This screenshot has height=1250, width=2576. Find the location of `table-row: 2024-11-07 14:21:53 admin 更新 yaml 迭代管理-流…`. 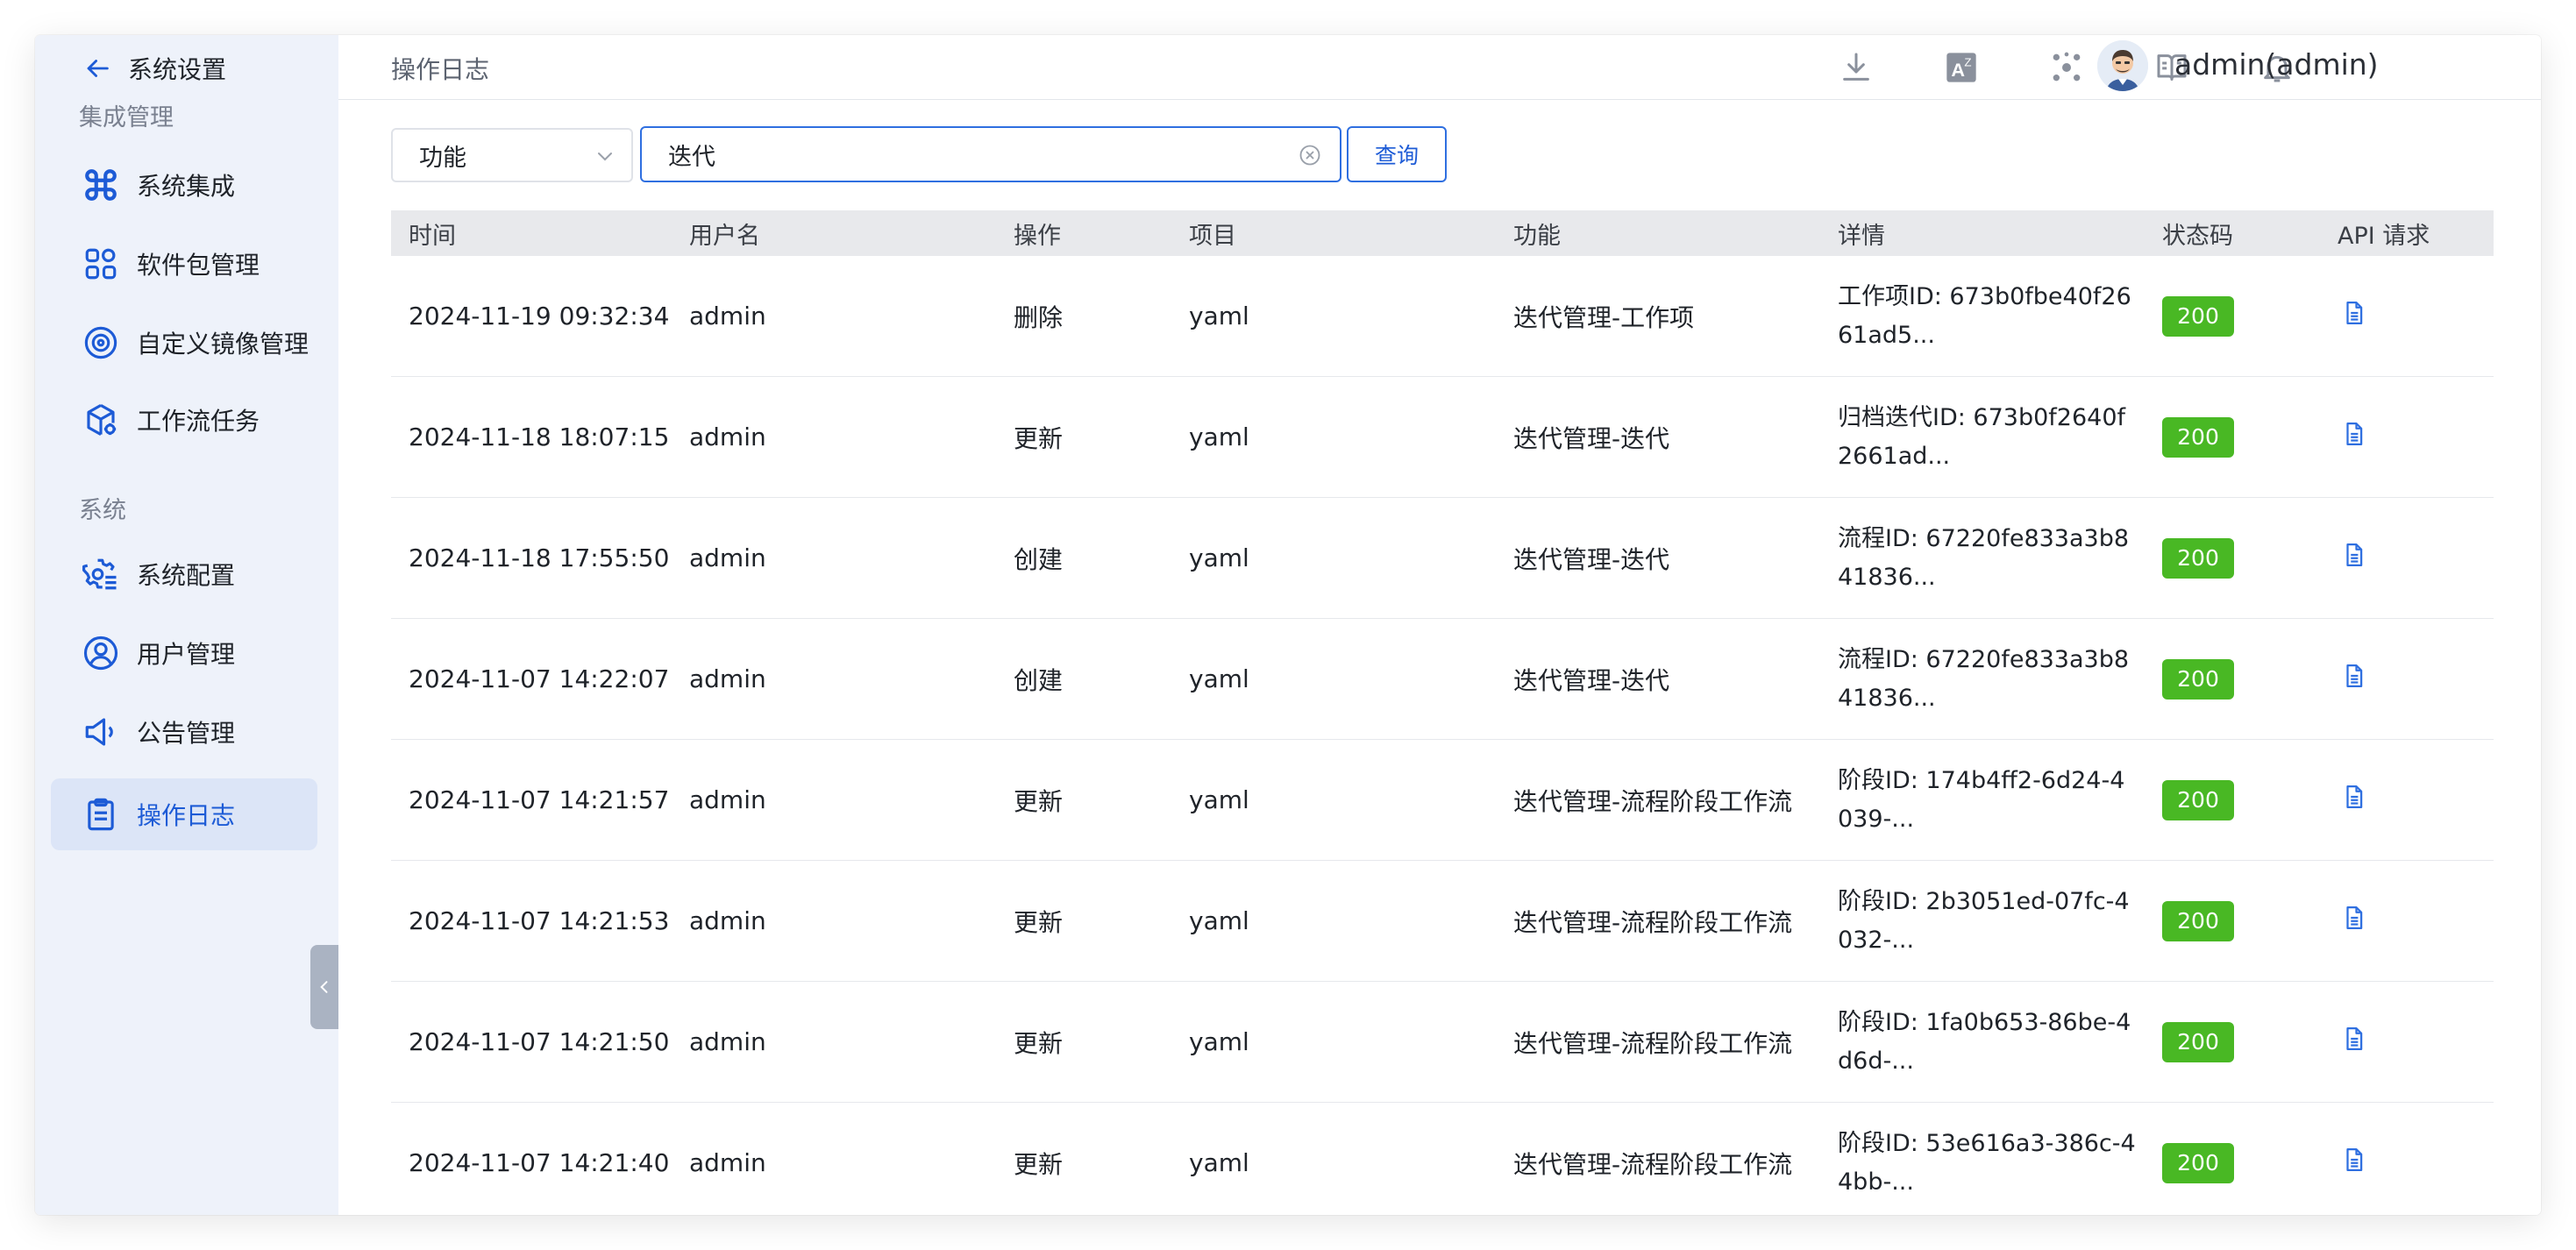

table-row: 2024-11-07 14:21:53 admin 更新 yaml 迭代管理-流… is located at coordinates (1442, 921).